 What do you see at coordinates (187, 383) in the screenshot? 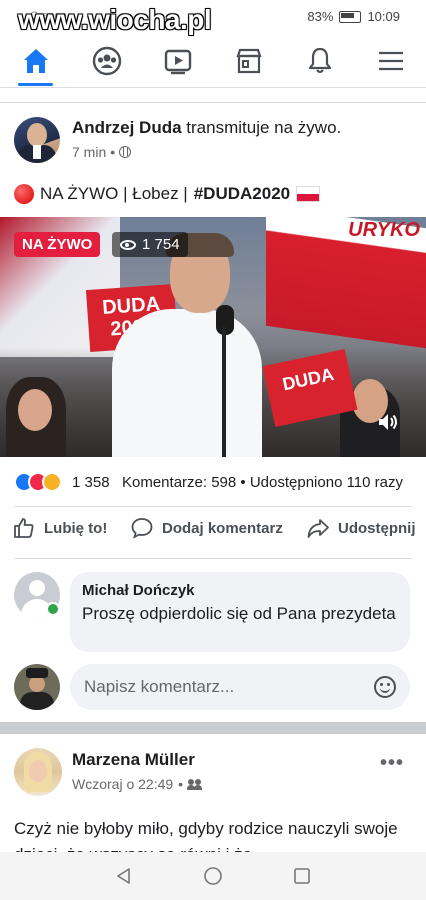
I see `video-speaker-body` at bounding box center [187, 383].